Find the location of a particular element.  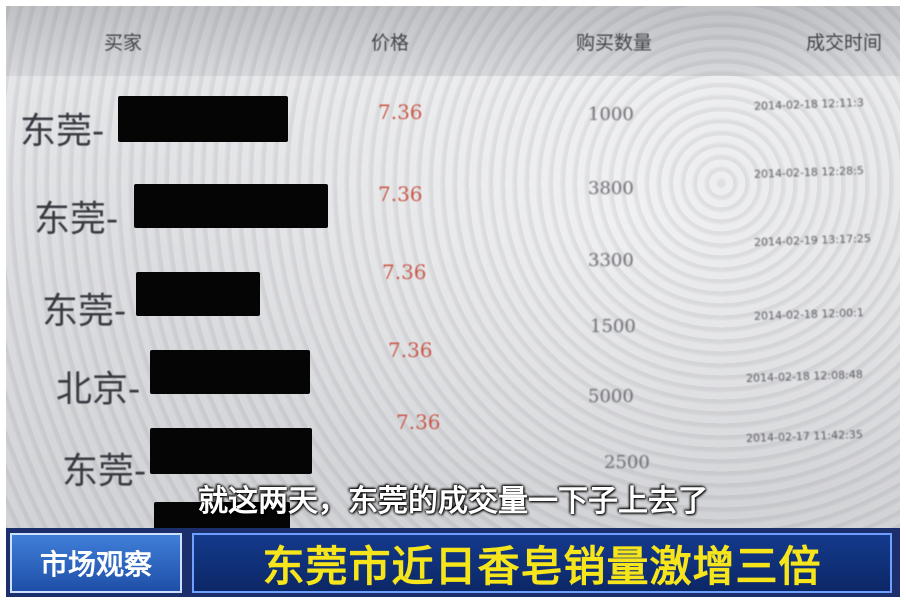

row-2-time: 2014-02-18 12:28:5 is located at coordinates (809, 172).